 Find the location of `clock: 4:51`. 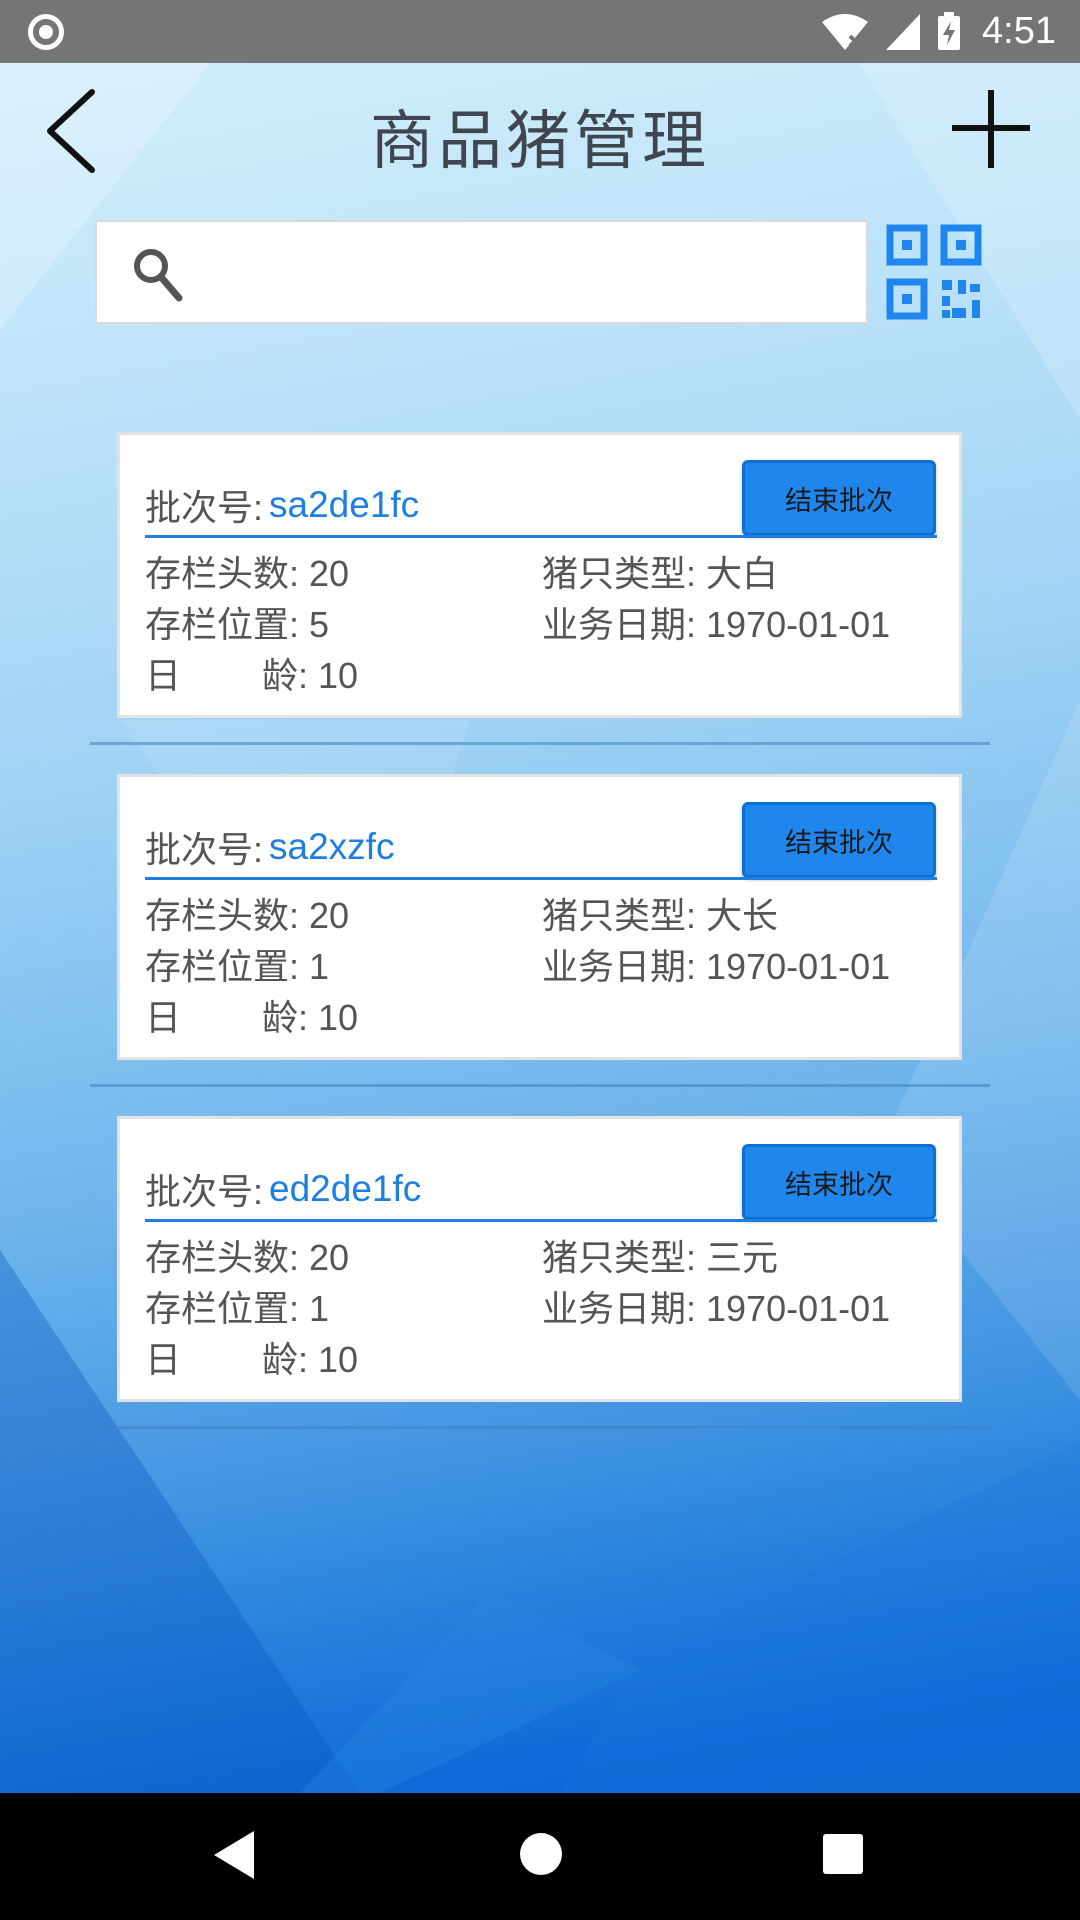

clock: 4:51 is located at coordinates (1019, 31).